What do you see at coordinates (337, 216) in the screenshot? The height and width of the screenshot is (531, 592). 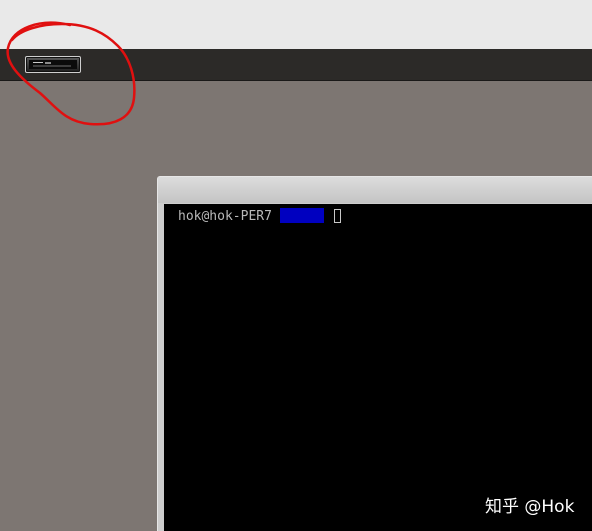 I see `text-cursor` at bounding box center [337, 216].